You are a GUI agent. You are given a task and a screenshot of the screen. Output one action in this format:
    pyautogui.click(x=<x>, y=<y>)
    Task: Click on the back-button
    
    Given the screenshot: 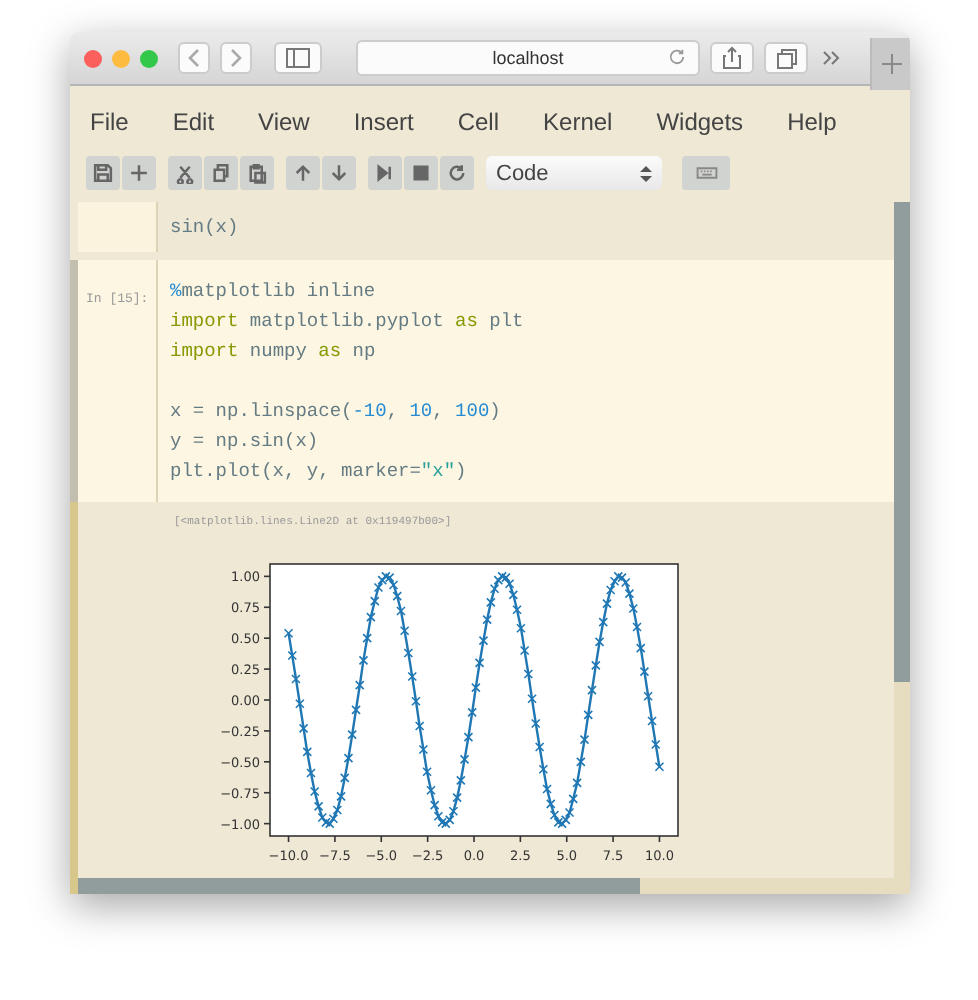 What is the action you would take?
    pyautogui.click(x=194, y=58)
    